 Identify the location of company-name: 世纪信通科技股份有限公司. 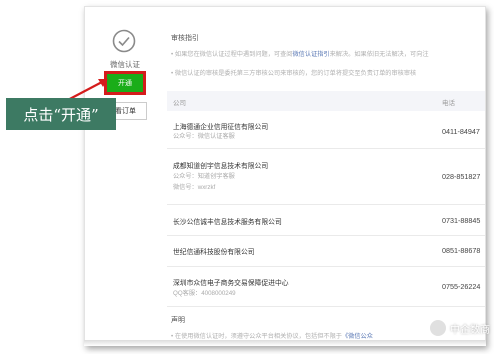
(214, 252).